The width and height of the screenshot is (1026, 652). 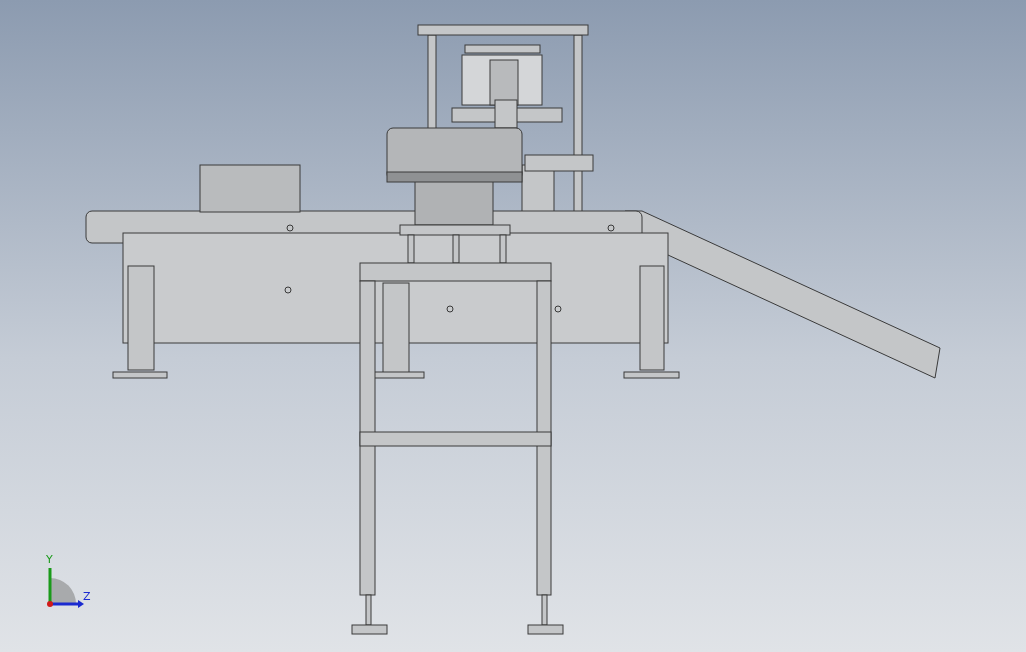 I want to click on axis-label: Z, so click(x=87, y=596).